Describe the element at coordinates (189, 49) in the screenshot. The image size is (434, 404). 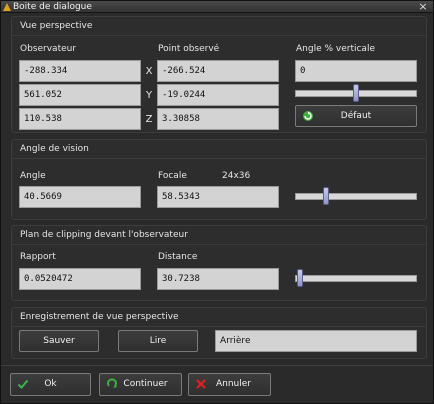
I see `target-label: Point observé` at that location.